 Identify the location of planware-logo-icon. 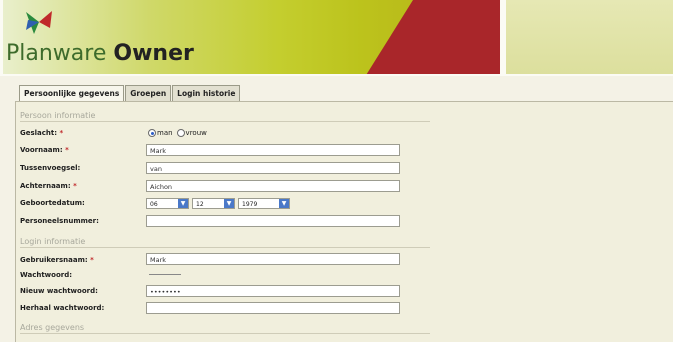
(39, 22).